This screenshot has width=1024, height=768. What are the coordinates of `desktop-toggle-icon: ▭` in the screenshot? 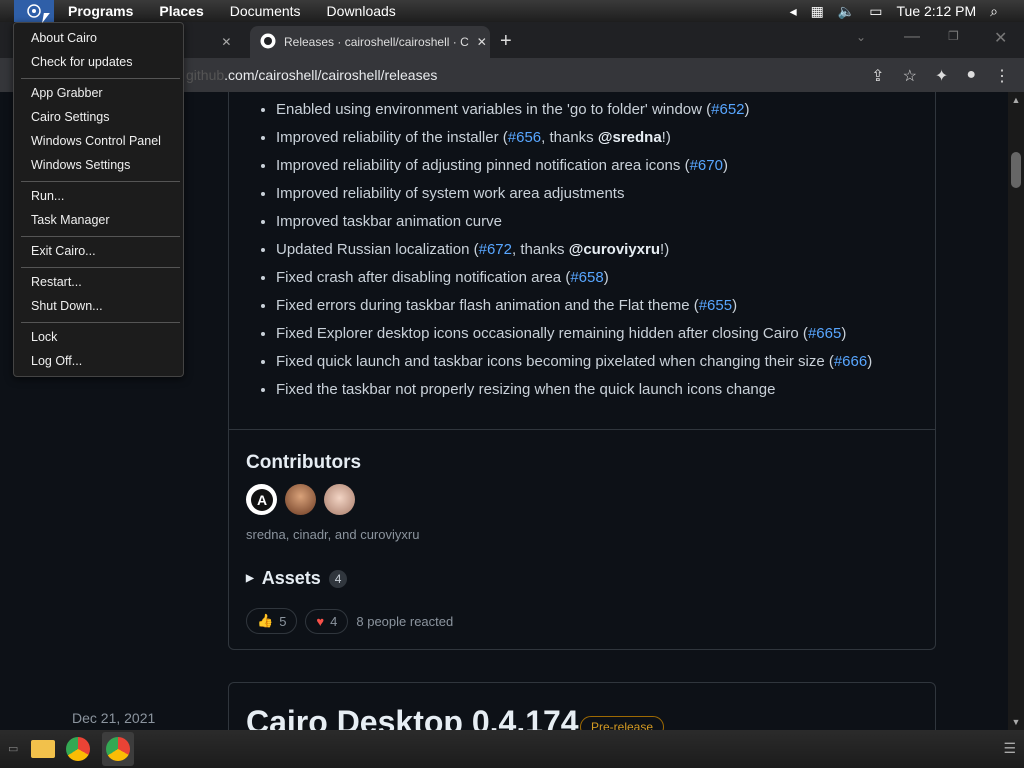 It's located at (13, 748).